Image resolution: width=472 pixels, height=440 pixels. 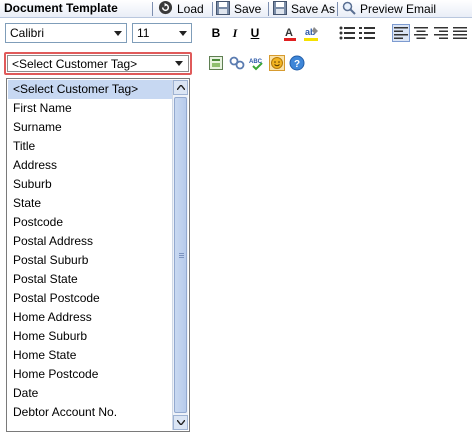 I want to click on refresh-icon, so click(x=165, y=9).